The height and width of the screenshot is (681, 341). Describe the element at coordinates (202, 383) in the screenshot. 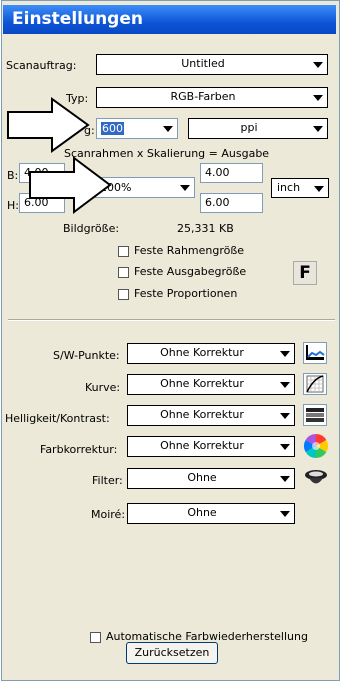

I see `kurve-value: Ohne Korrektur` at that location.